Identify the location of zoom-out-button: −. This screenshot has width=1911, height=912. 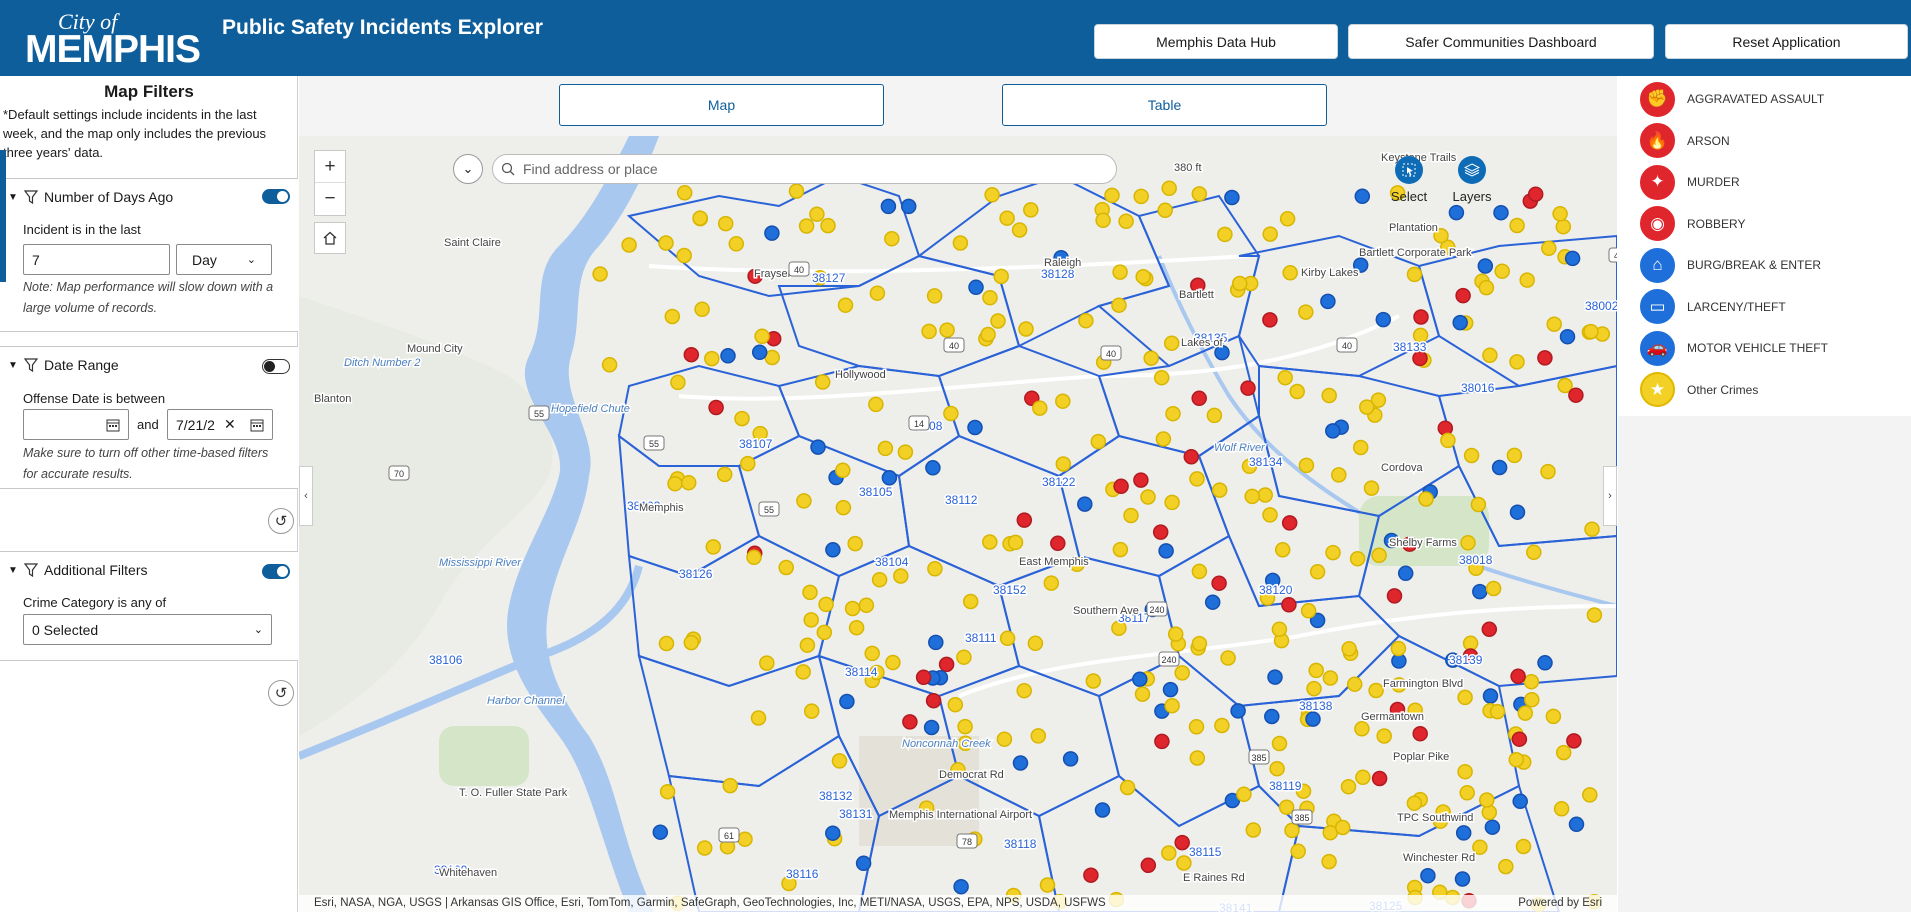
(330, 199).